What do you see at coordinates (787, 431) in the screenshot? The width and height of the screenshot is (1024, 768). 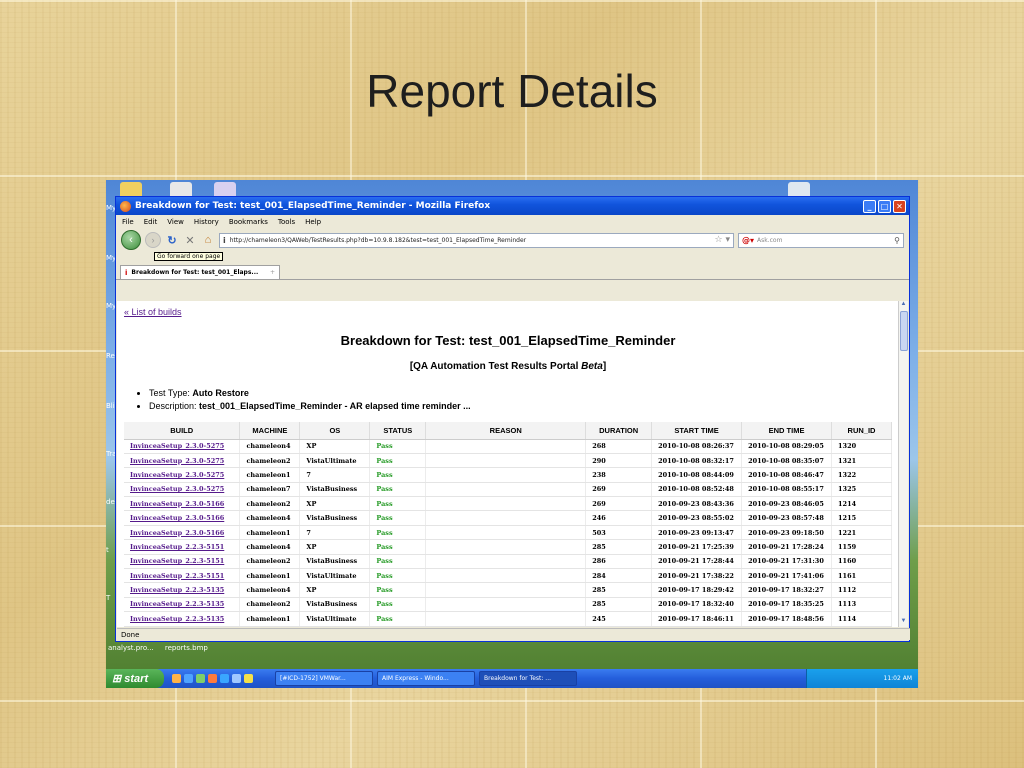 I see `column-header-end-time: END TIME` at bounding box center [787, 431].